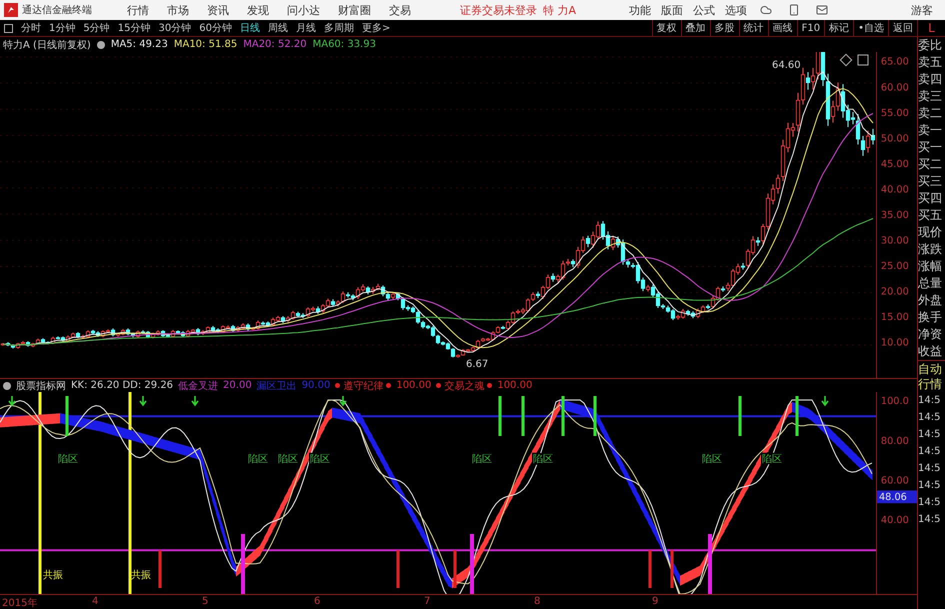 The height and width of the screenshot is (609, 945). What do you see at coordinates (95, 601) in the screenshot?
I see `date-axis-label: 4` at bounding box center [95, 601].